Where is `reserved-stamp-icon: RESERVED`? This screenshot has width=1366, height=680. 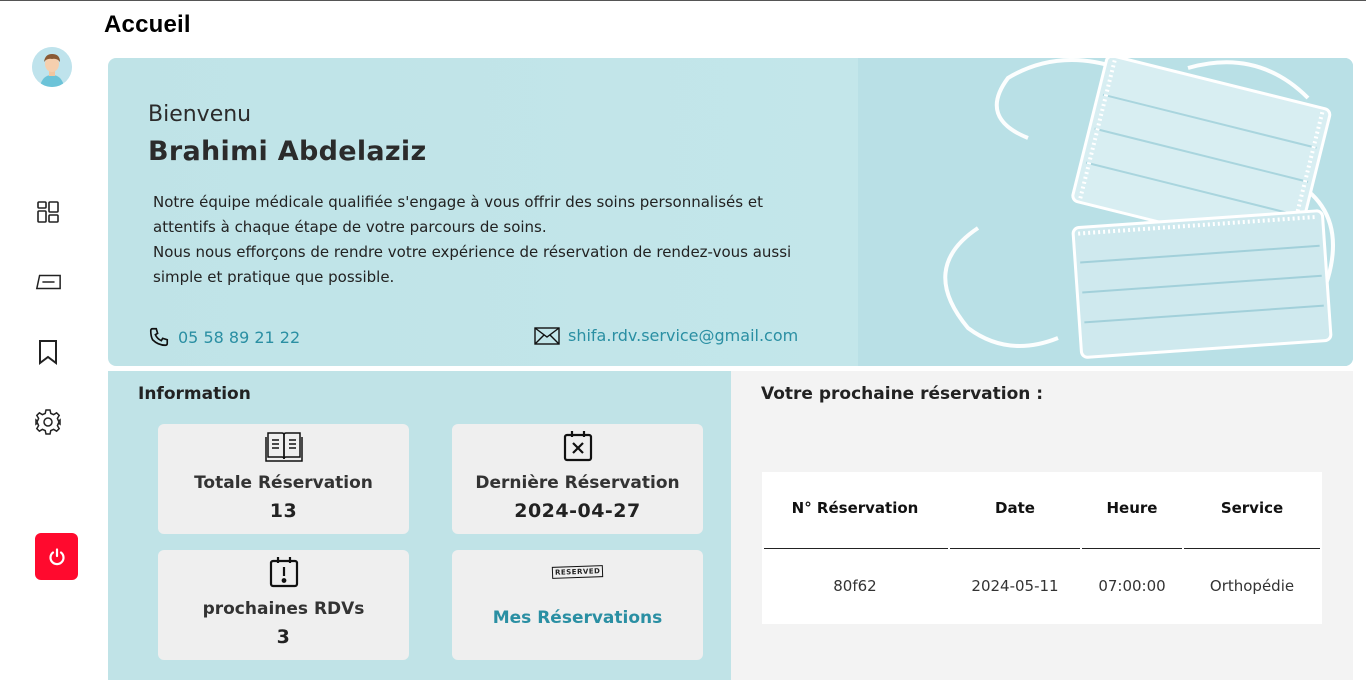 reserved-stamp-icon: RESERVED is located at coordinates (577, 572).